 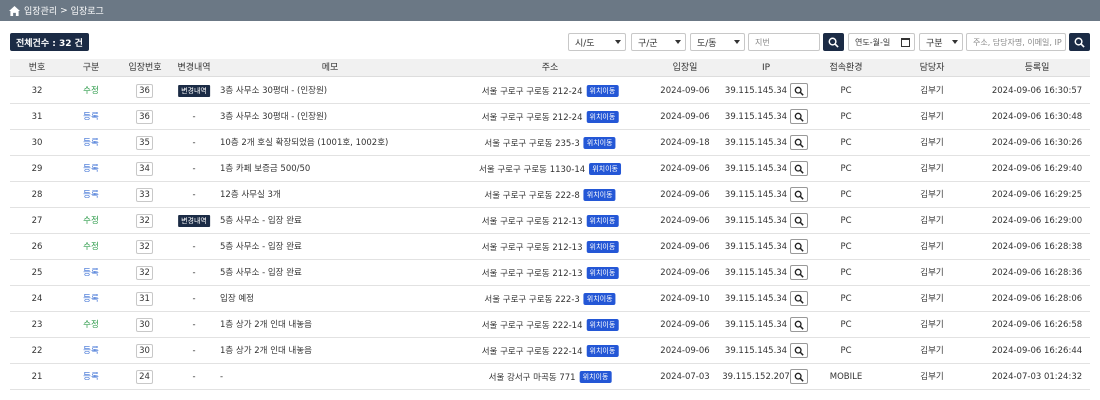 What do you see at coordinates (194, 143) in the screenshot?
I see `row-change-empty: -` at bounding box center [194, 143].